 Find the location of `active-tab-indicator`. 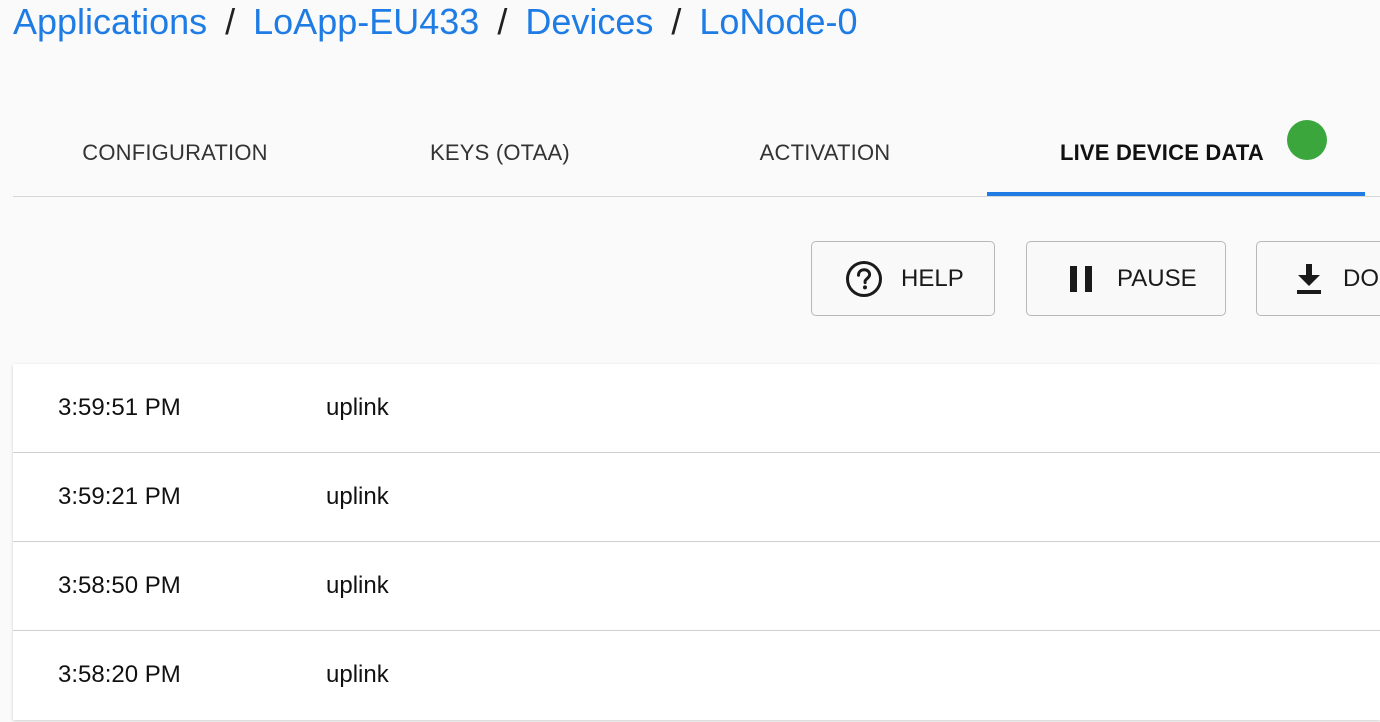

active-tab-indicator is located at coordinates (1176, 194).